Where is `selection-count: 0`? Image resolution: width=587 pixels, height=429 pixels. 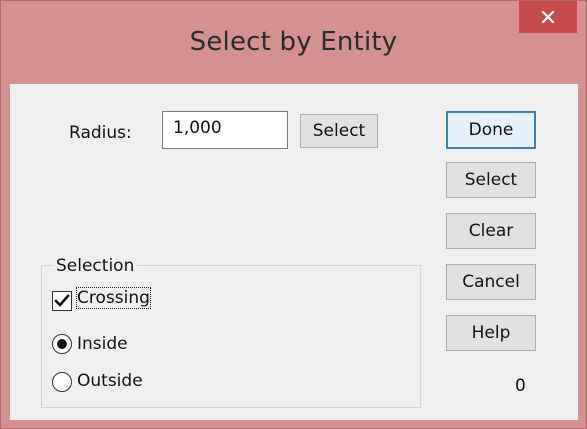
selection-count: 0 is located at coordinates (520, 386).